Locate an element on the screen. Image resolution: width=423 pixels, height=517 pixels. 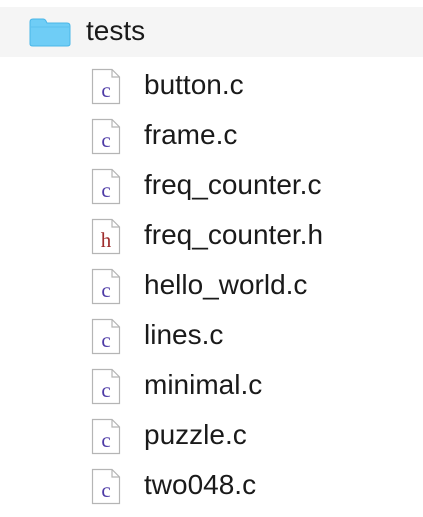
folder-icon is located at coordinates (50, 32).